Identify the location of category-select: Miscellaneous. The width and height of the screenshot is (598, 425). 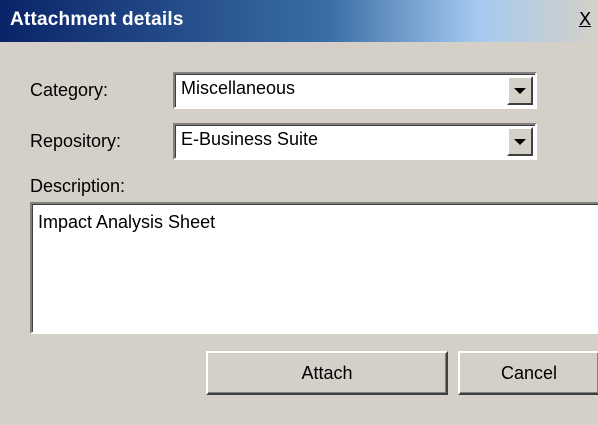
(355, 90).